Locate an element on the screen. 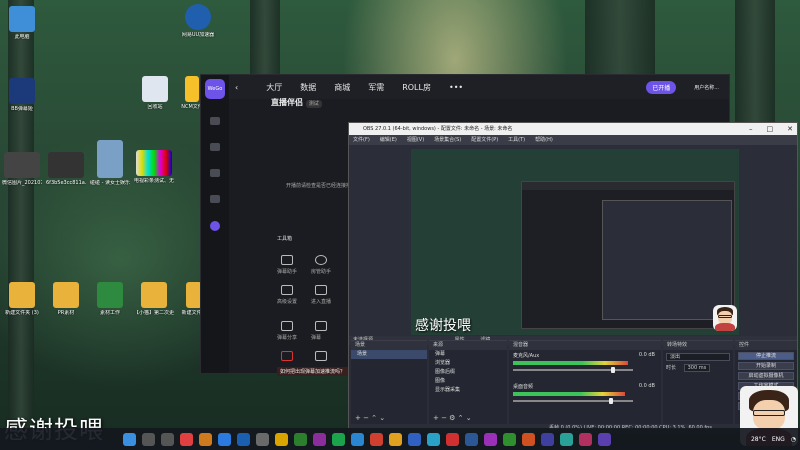  home-icon is located at coordinates (215, 121).